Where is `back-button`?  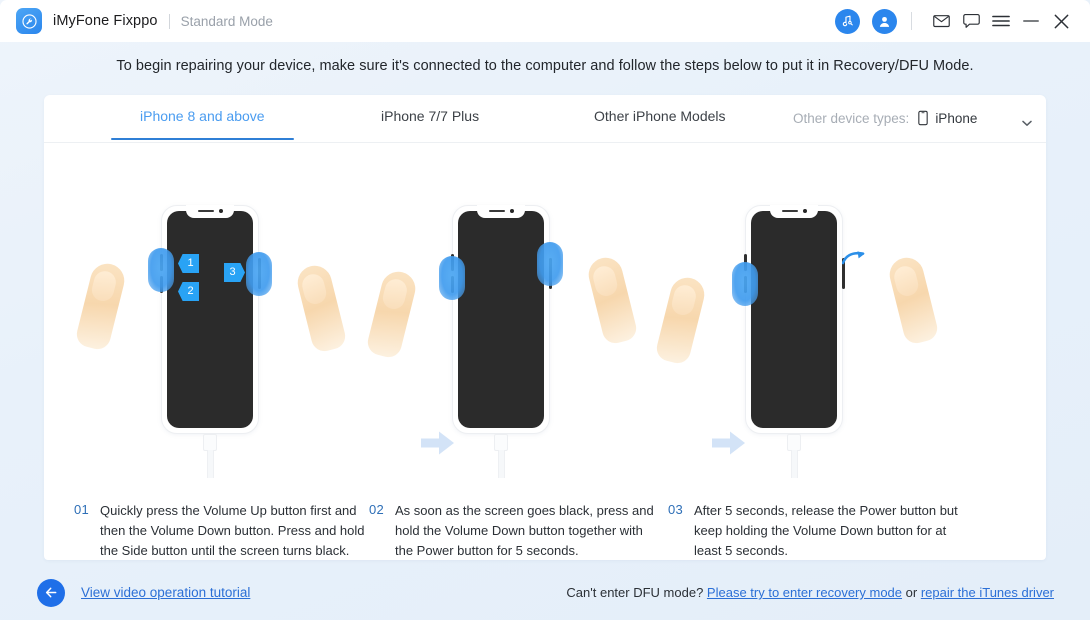 back-button is located at coordinates (51, 592).